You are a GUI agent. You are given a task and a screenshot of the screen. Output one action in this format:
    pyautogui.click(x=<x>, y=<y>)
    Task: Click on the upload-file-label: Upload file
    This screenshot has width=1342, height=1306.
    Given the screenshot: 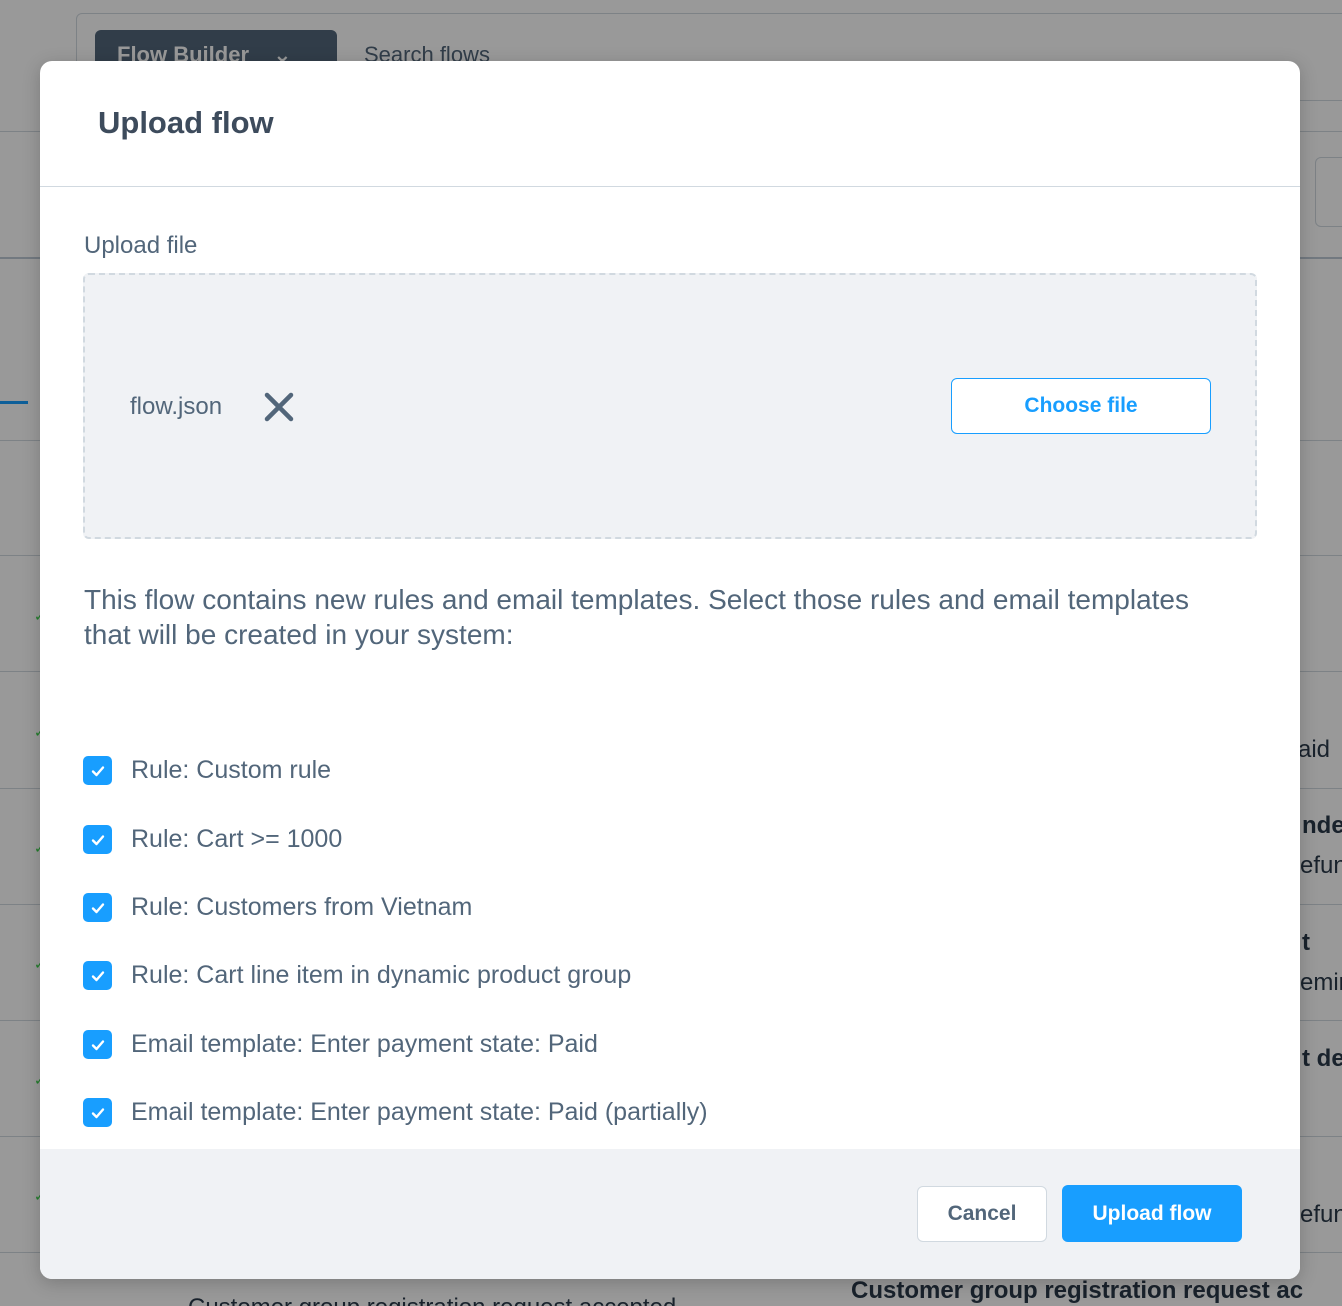 What is the action you would take?
    pyautogui.click(x=141, y=245)
    